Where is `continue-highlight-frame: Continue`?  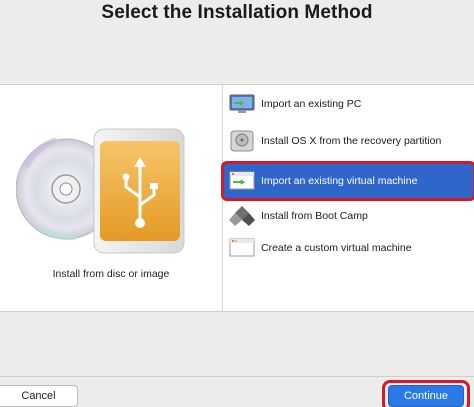 continue-highlight-frame: Continue is located at coordinates (426, 393).